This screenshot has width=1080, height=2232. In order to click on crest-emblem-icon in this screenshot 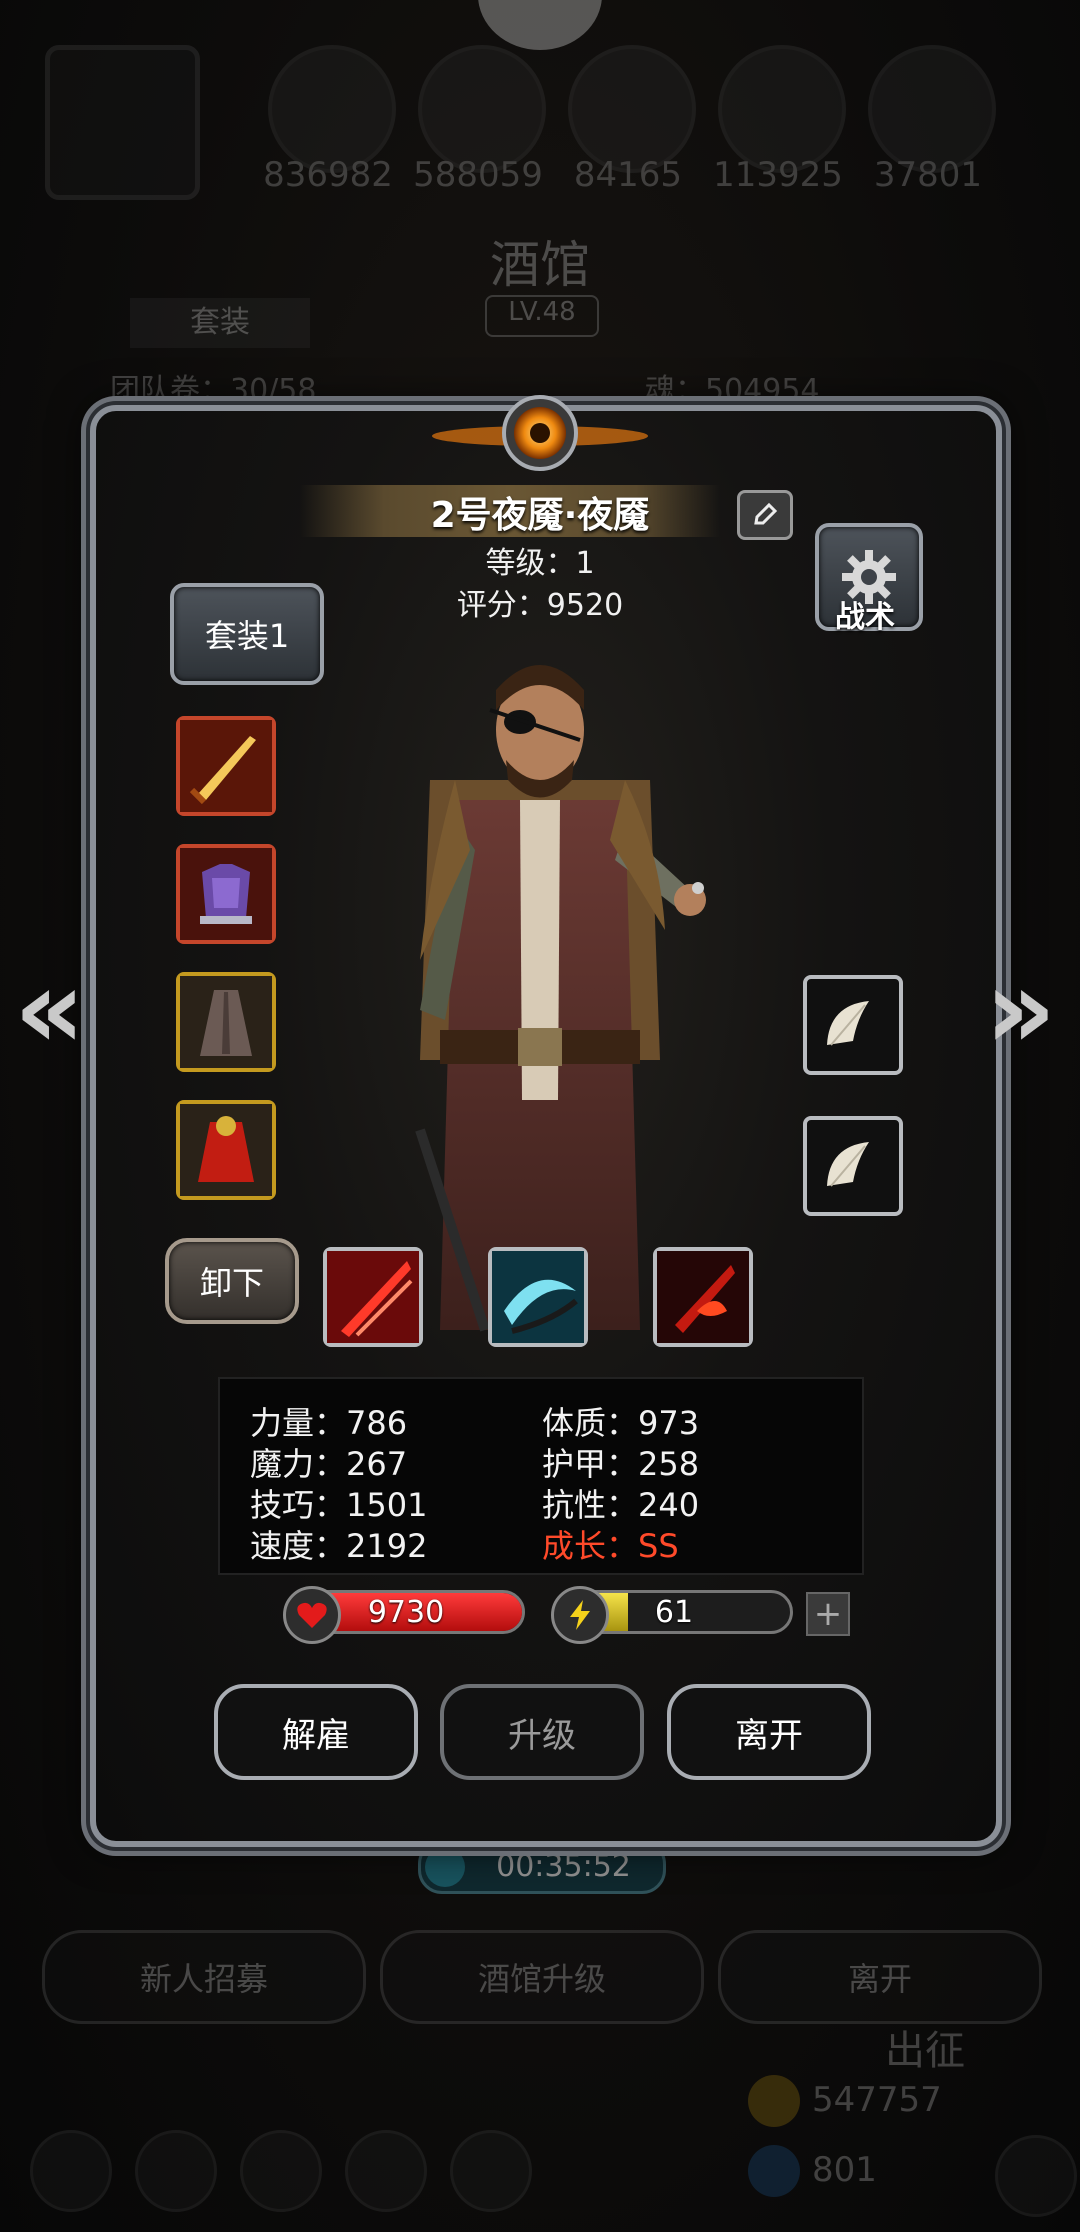, I will do `click(540, 433)`.